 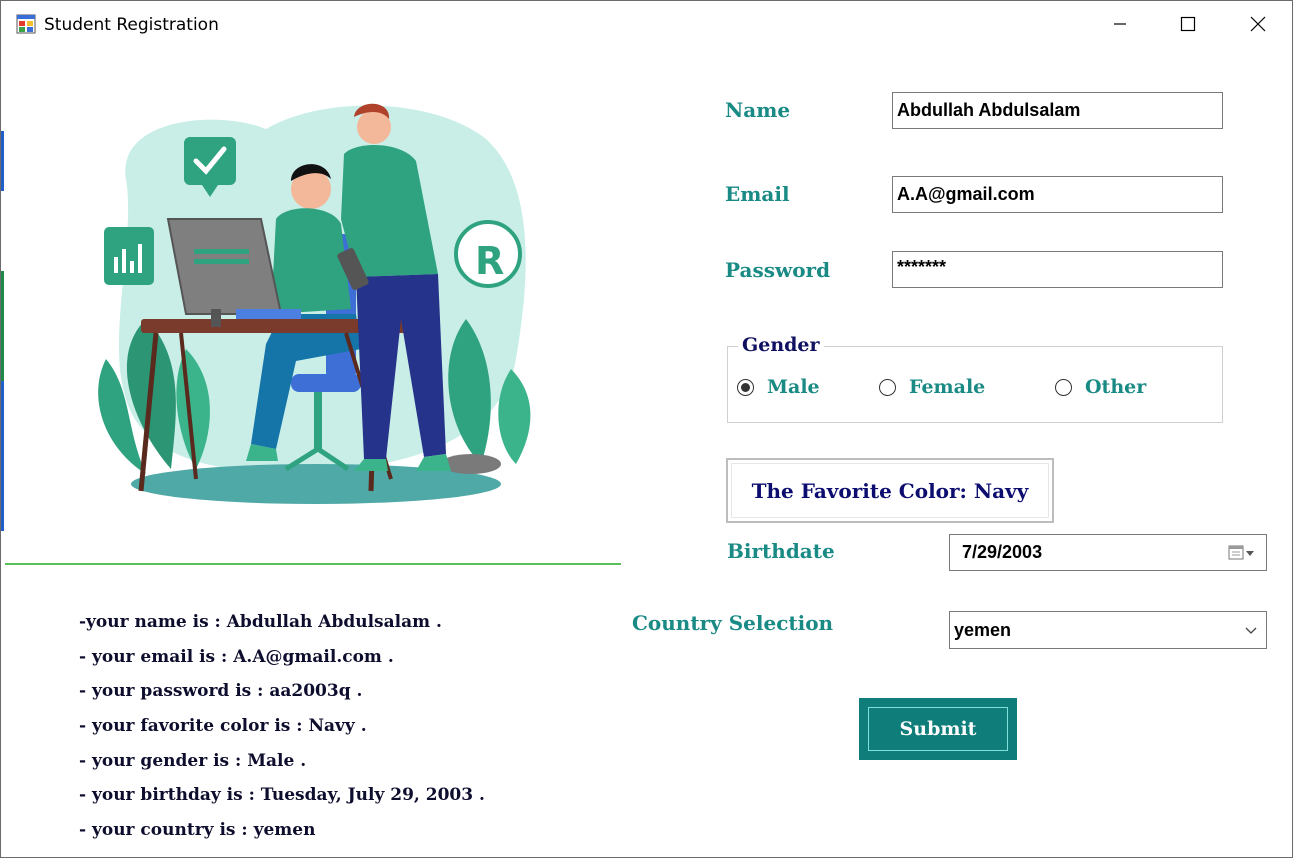 What do you see at coordinates (887, 387) in the screenshot?
I see `gender-female-radio` at bounding box center [887, 387].